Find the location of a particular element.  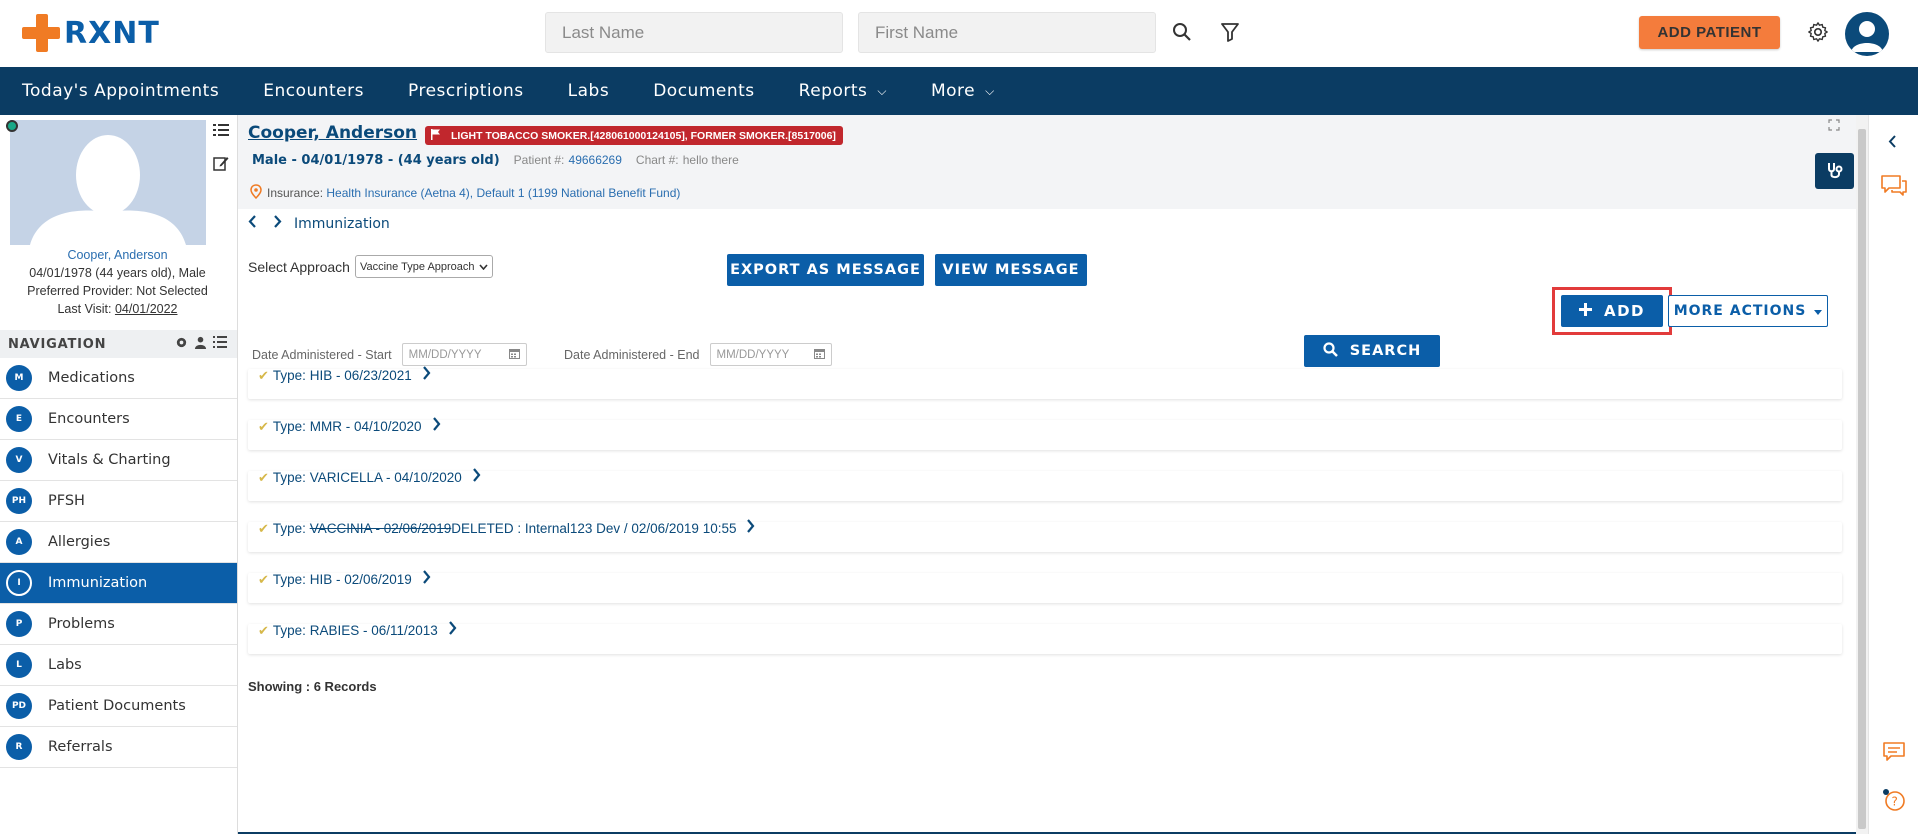

last-name-input is located at coordinates (694, 32).